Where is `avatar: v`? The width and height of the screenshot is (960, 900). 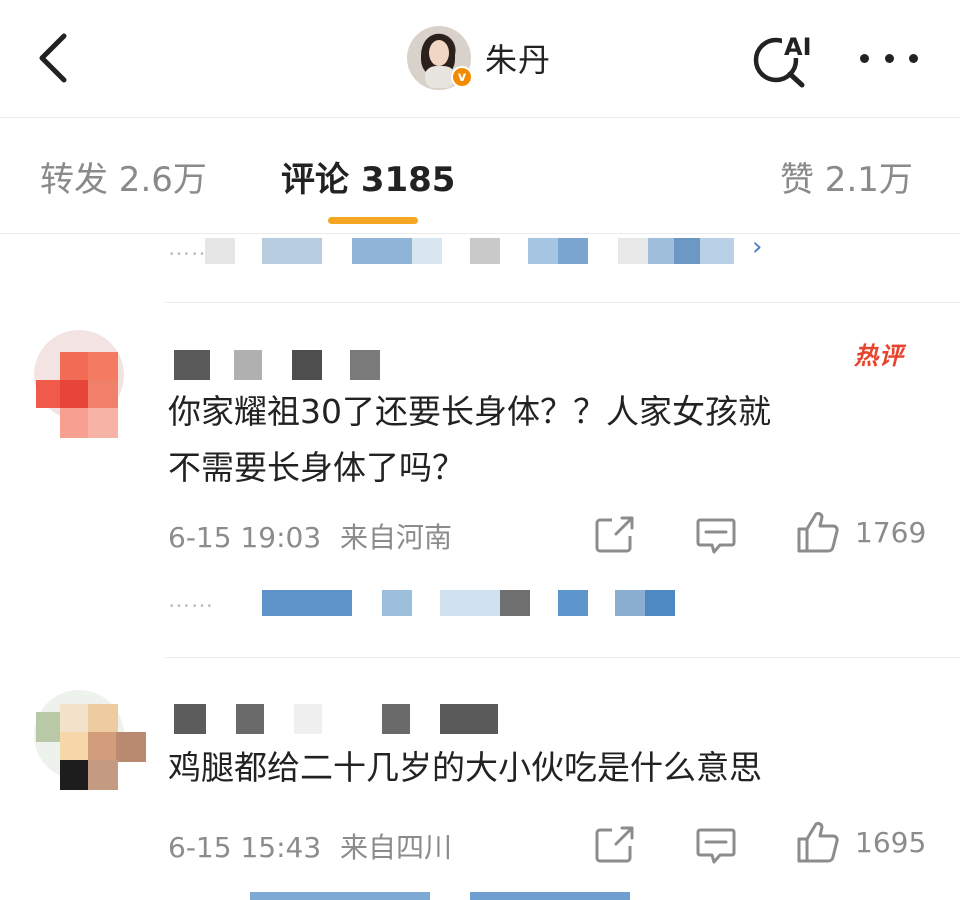
avatar: v is located at coordinates (440, 58).